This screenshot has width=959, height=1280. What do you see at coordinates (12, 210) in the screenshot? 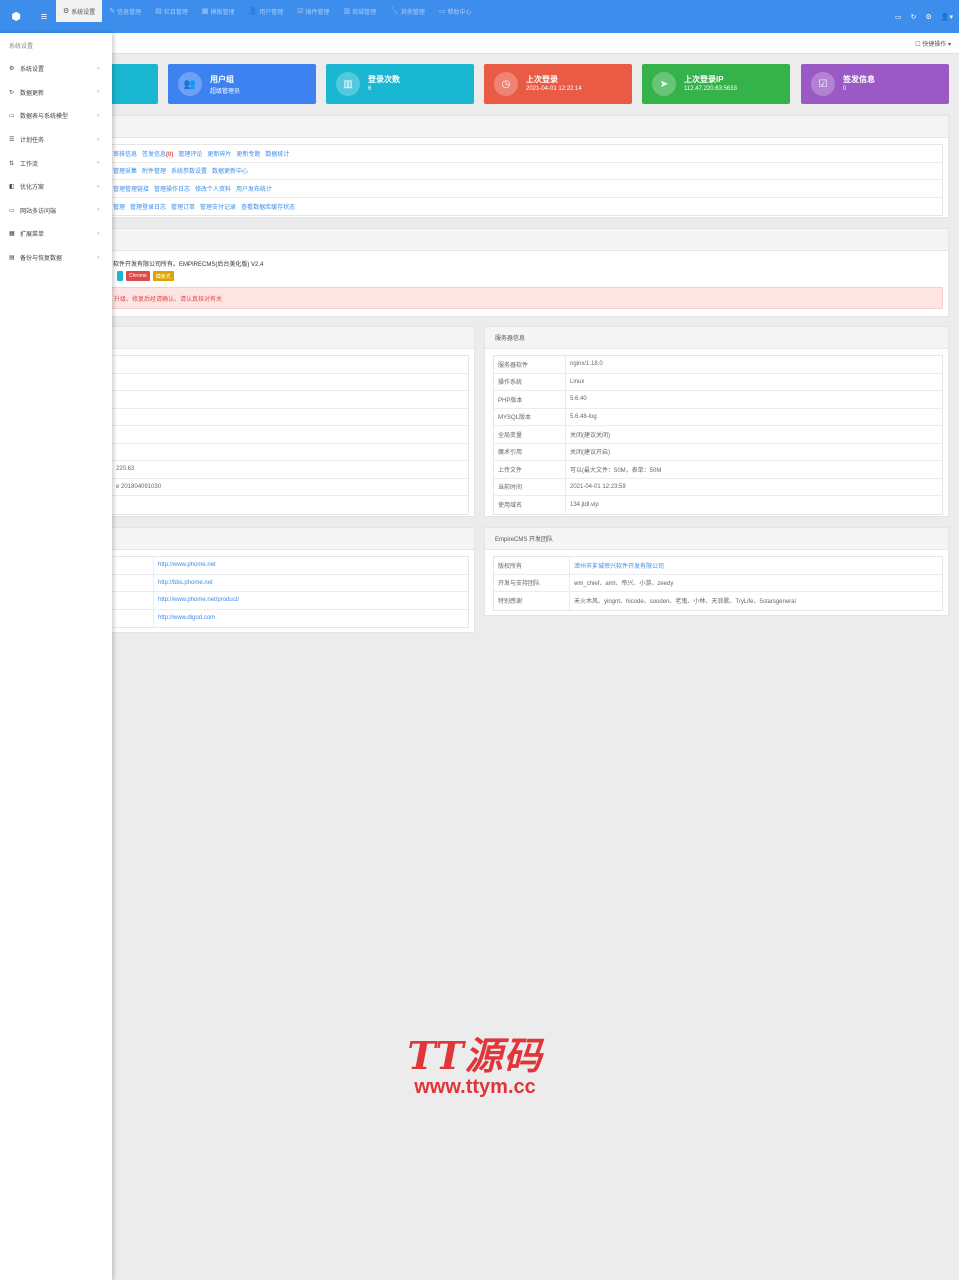
I see `laptop-icon: ▭` at bounding box center [12, 210].